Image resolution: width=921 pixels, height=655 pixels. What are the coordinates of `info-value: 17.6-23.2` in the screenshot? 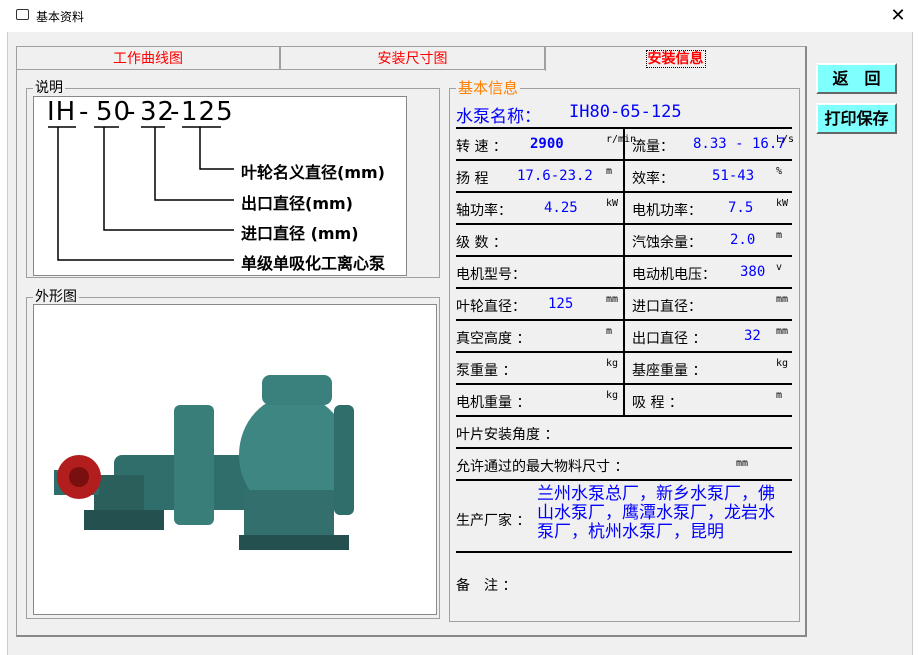 It's located at (555, 176).